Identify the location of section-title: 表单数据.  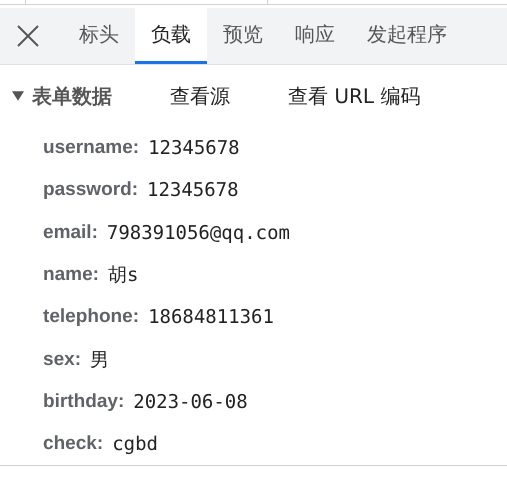
(72, 96).